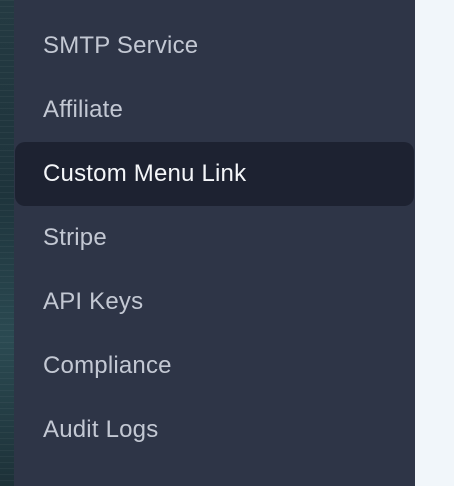 Image resolution: width=474 pixels, height=486 pixels. I want to click on sidebar-item-label: Affiliate, so click(83, 109).